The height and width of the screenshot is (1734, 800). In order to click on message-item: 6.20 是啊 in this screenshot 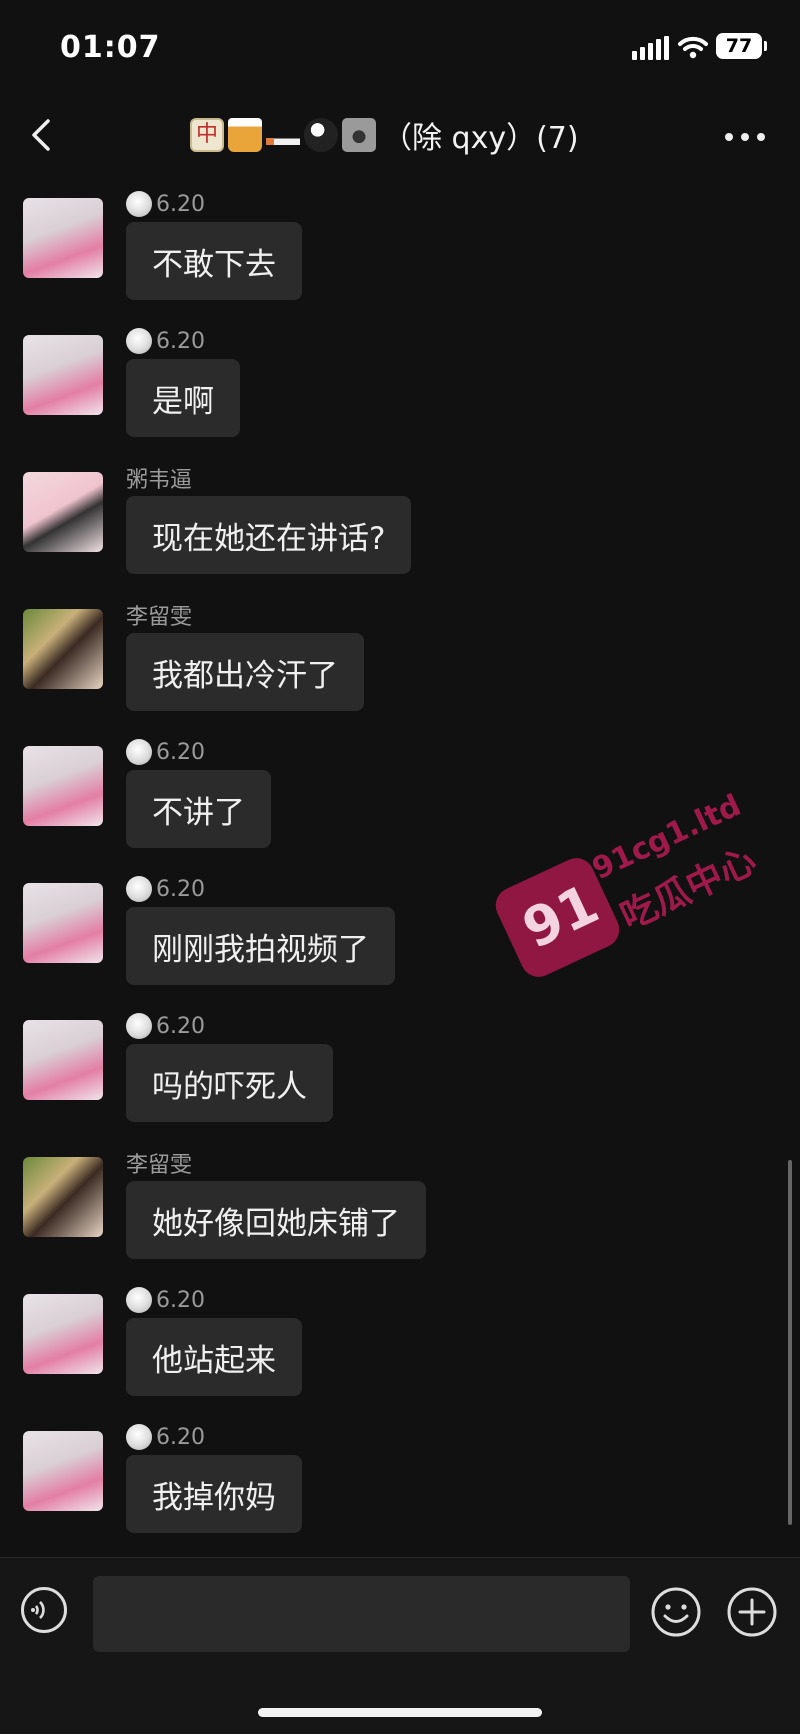, I will do `click(390, 377)`.